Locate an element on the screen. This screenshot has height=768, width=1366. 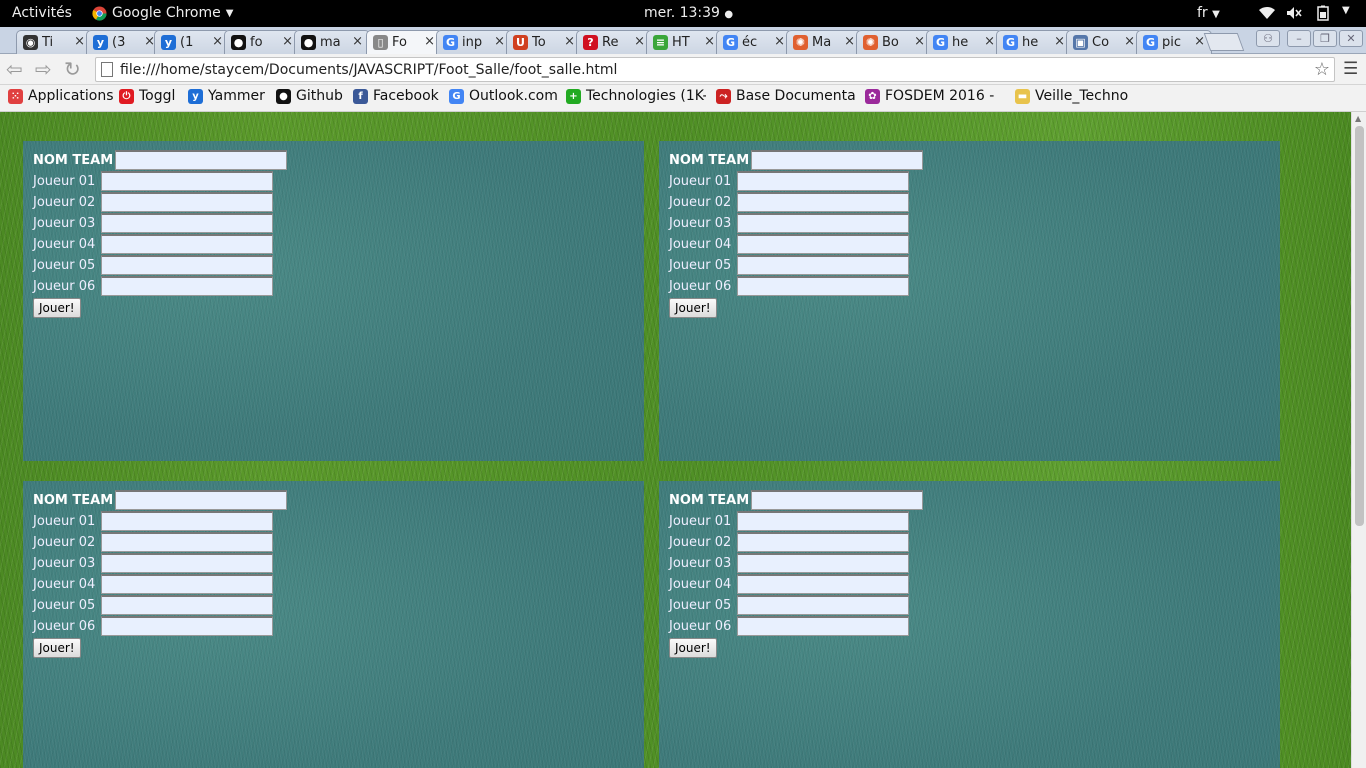
bookmark-item: ▬ Veille_Techno is located at coordinates (1071, 96).